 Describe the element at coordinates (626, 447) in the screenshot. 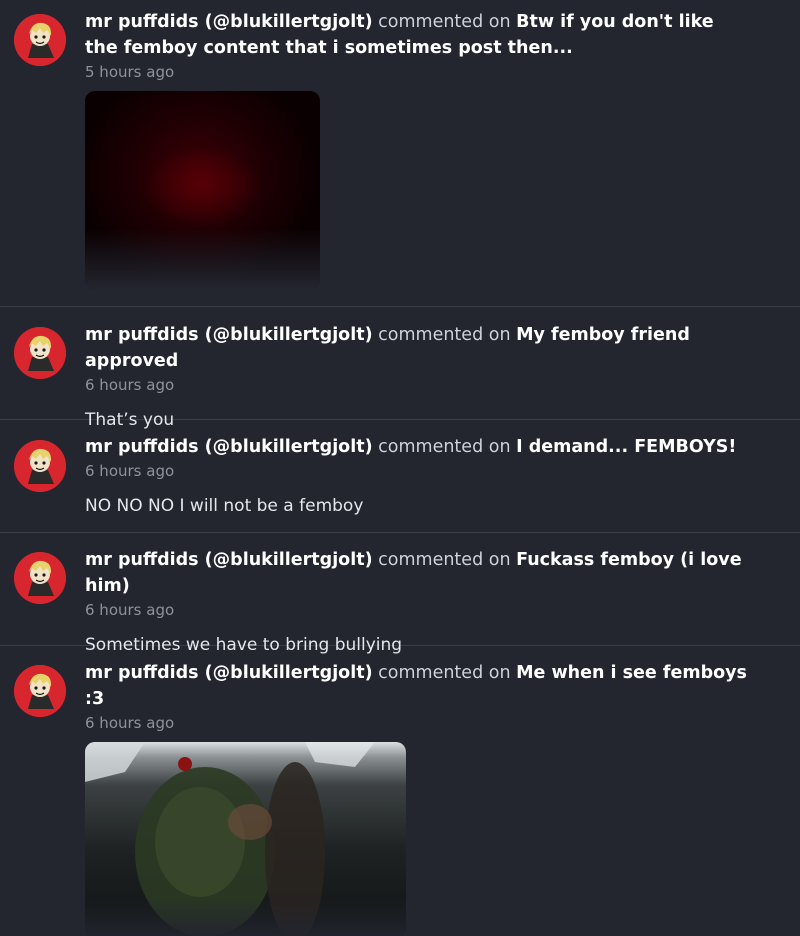

I see `post-title-link: I demand... FEMBOYS!` at that location.